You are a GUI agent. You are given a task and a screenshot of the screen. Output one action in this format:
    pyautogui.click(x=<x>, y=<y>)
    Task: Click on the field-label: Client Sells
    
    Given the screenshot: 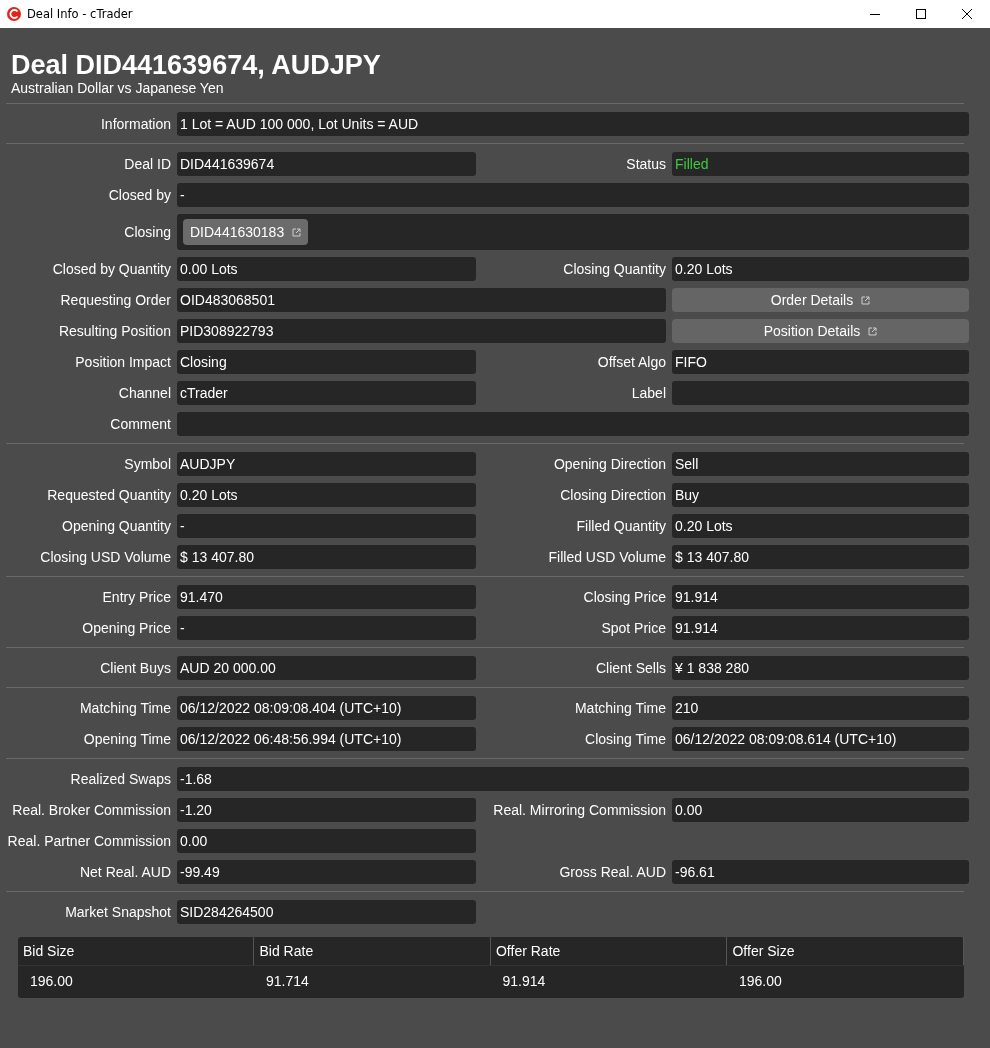 What is the action you would take?
    pyautogui.click(x=630, y=668)
    